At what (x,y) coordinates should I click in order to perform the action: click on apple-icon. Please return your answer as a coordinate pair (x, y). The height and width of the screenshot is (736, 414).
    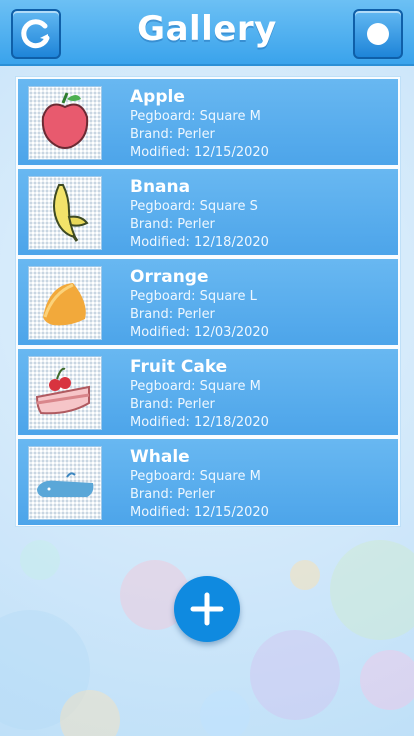
    Looking at the image, I should click on (65, 120).